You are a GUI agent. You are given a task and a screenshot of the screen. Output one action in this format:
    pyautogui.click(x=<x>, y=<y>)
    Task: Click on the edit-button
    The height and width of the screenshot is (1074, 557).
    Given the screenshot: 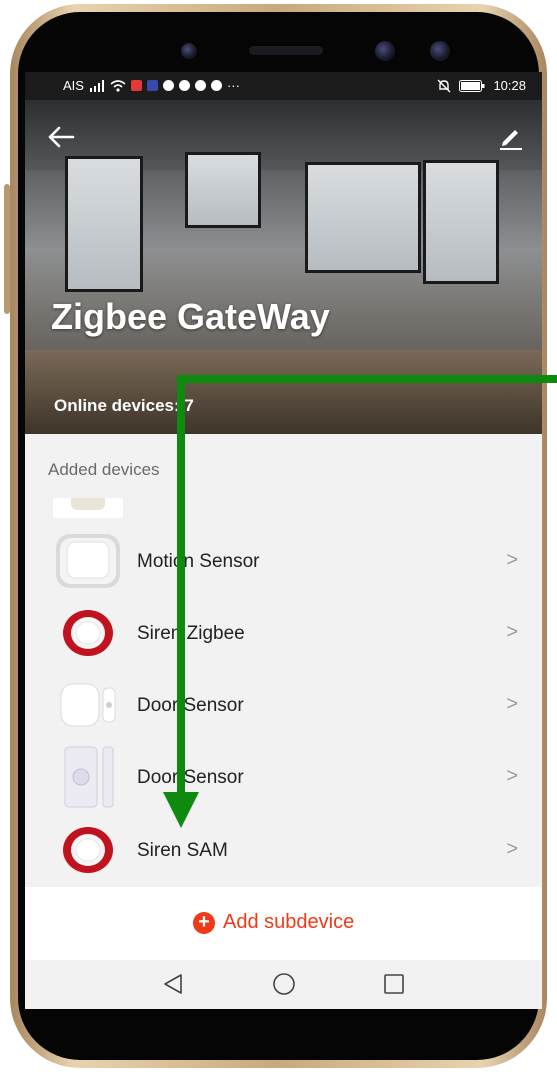 What is the action you would take?
    pyautogui.click(x=510, y=136)
    